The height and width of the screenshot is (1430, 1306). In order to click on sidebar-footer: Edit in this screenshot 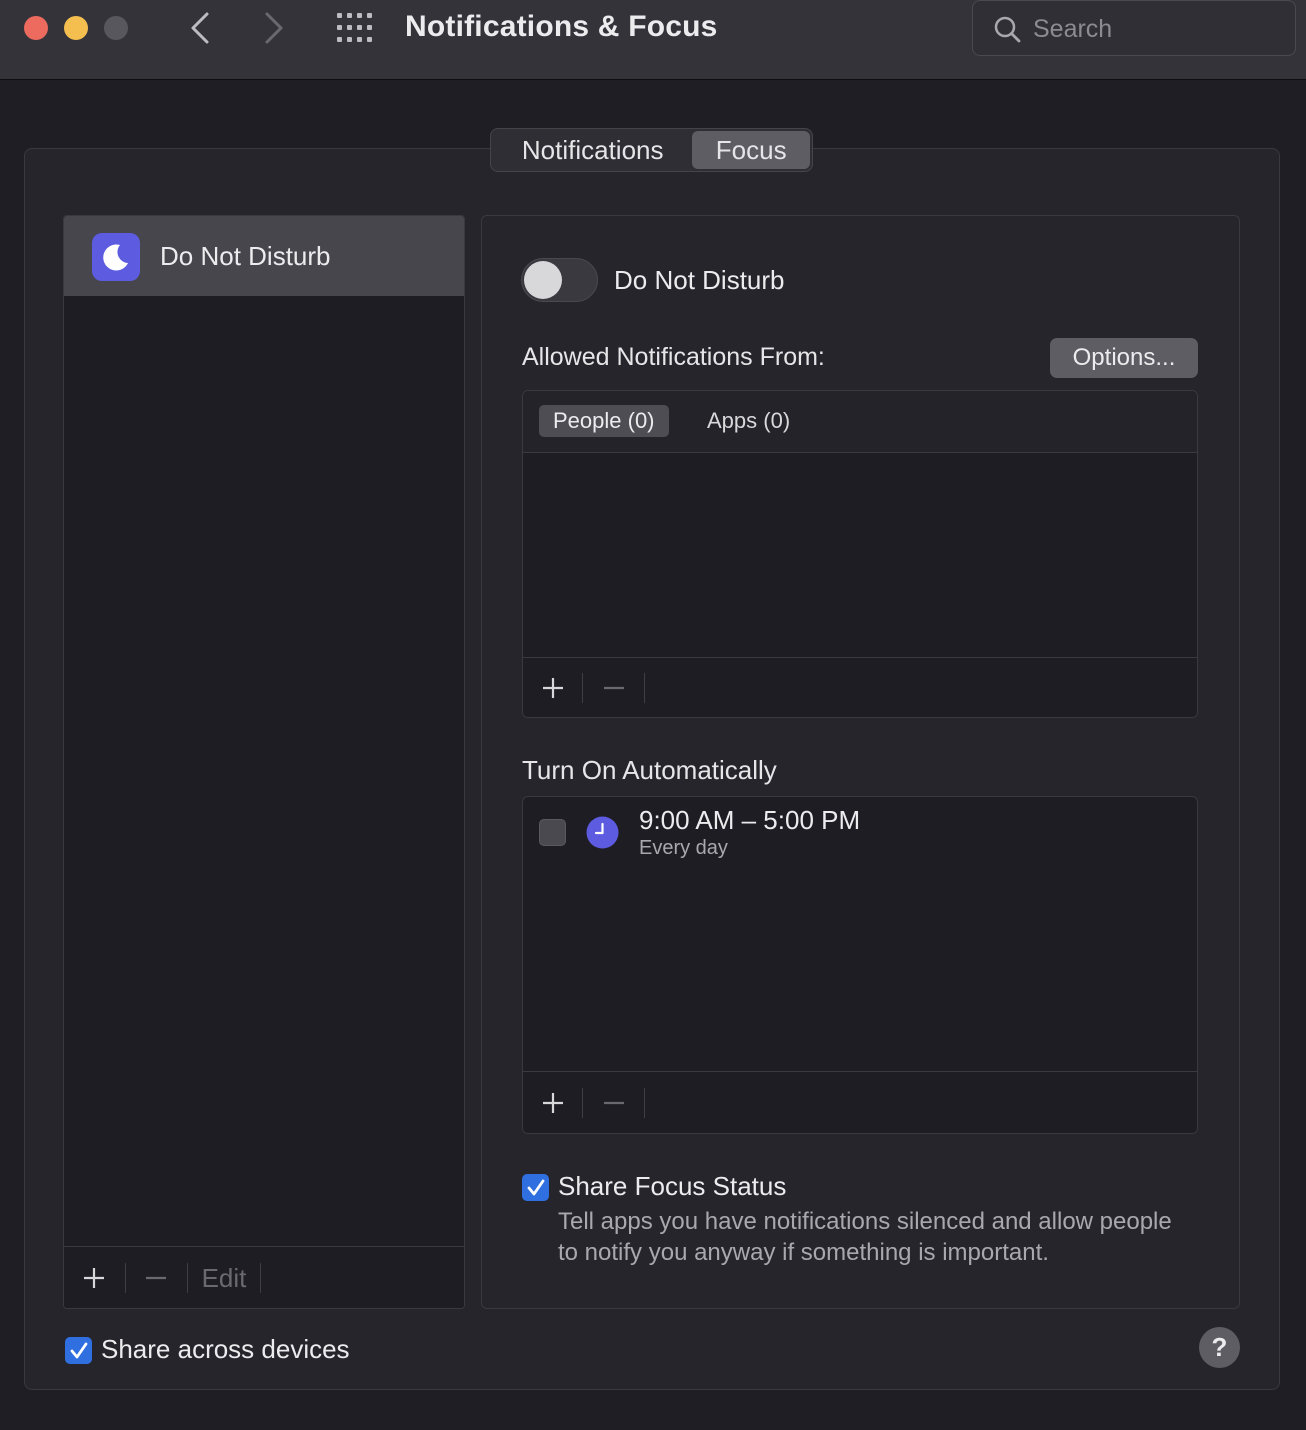, I will do `click(264, 1277)`.